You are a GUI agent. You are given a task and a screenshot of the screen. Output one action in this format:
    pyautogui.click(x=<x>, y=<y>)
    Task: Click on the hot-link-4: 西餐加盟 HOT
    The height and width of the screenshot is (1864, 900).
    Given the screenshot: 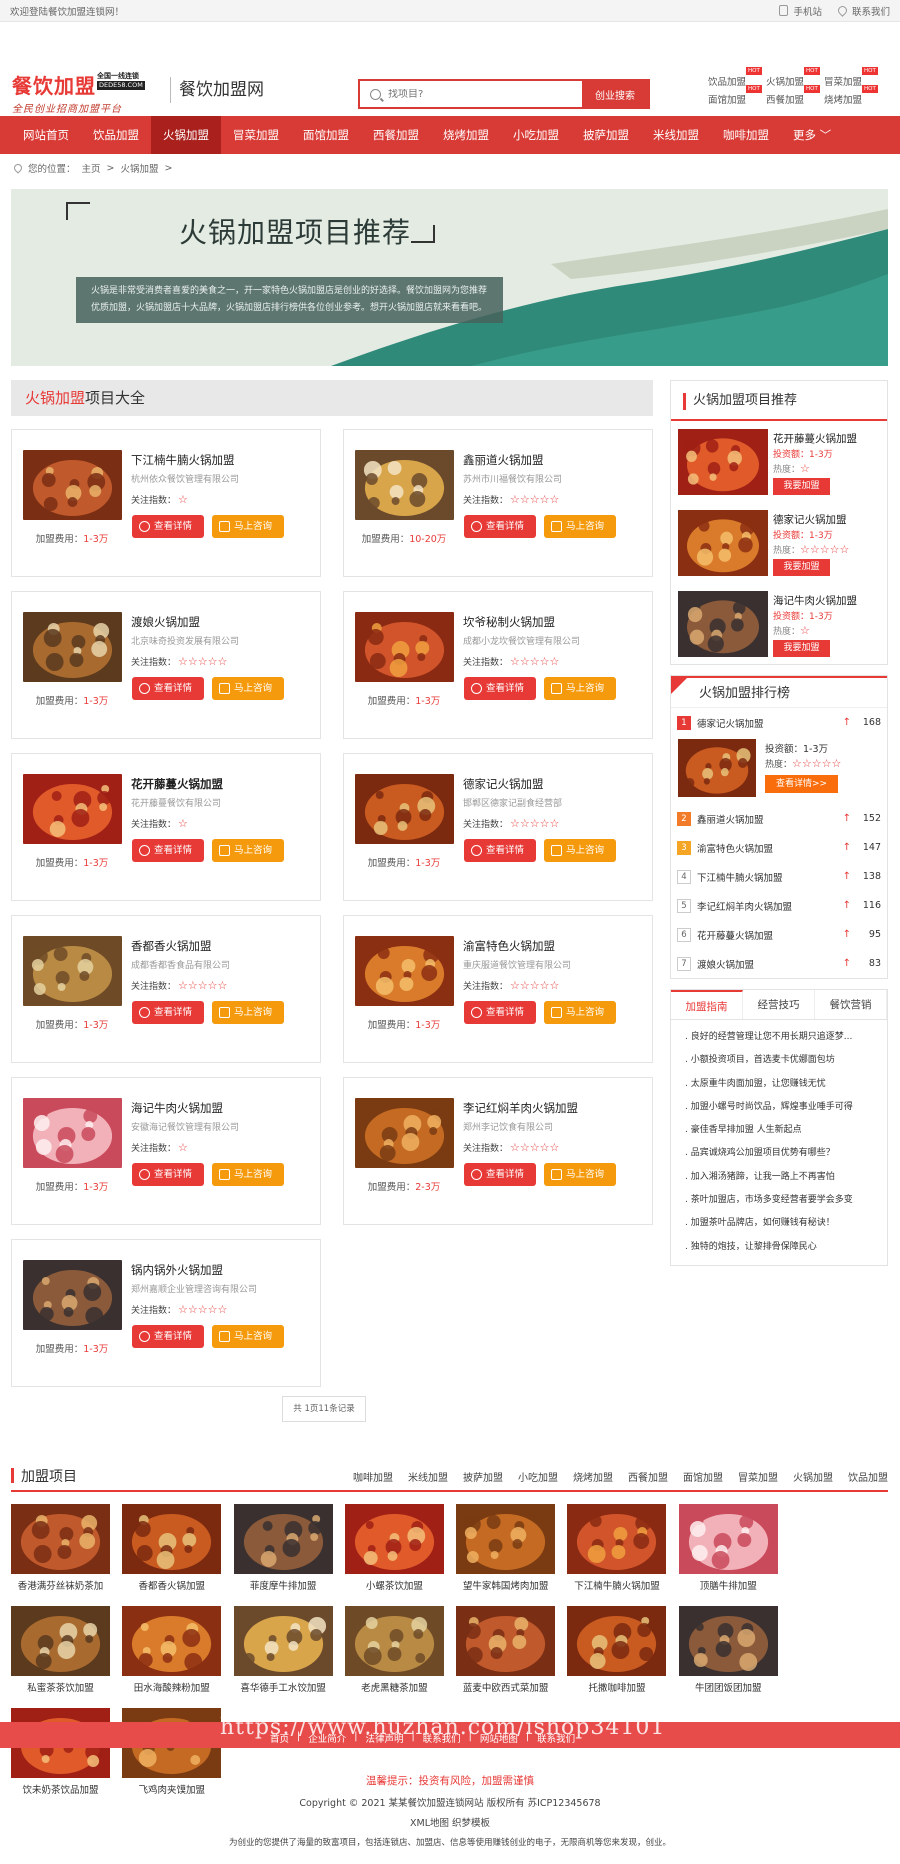 What is the action you would take?
    pyautogui.click(x=793, y=95)
    